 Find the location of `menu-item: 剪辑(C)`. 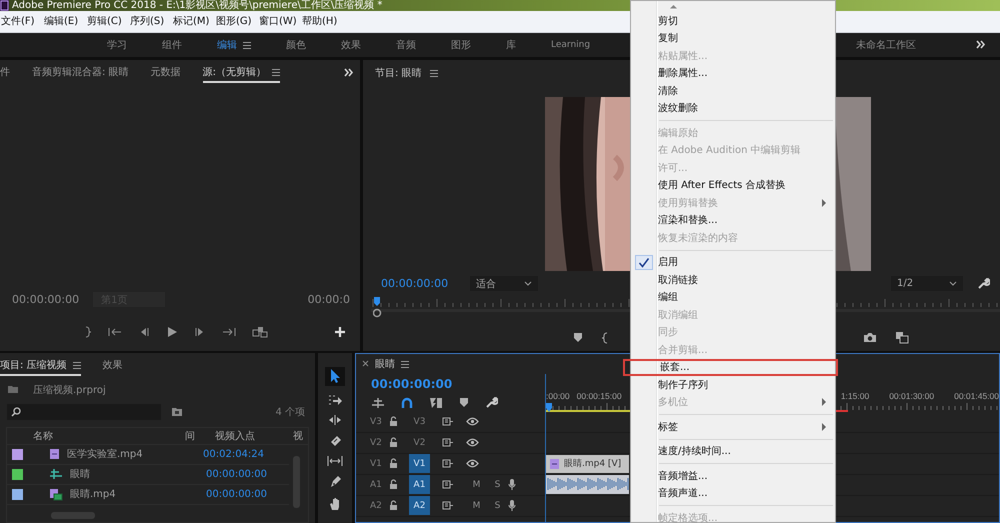

menu-item: 剪辑(C) is located at coordinates (107, 21).